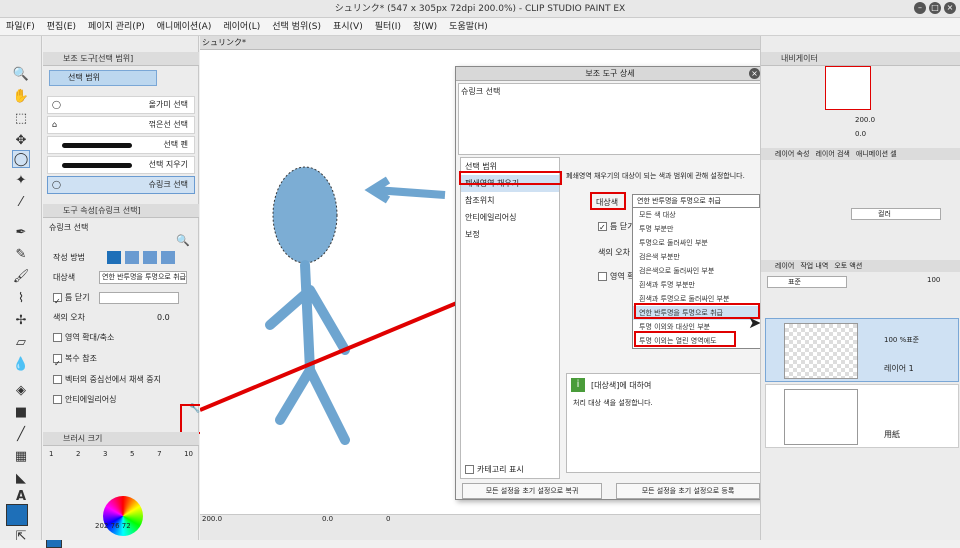 The height and width of the screenshot is (548, 960). Describe the element at coordinates (697, 271) in the screenshot. I see `dropdown-option: 검은색으로 둘러싸인 부분` at that location.